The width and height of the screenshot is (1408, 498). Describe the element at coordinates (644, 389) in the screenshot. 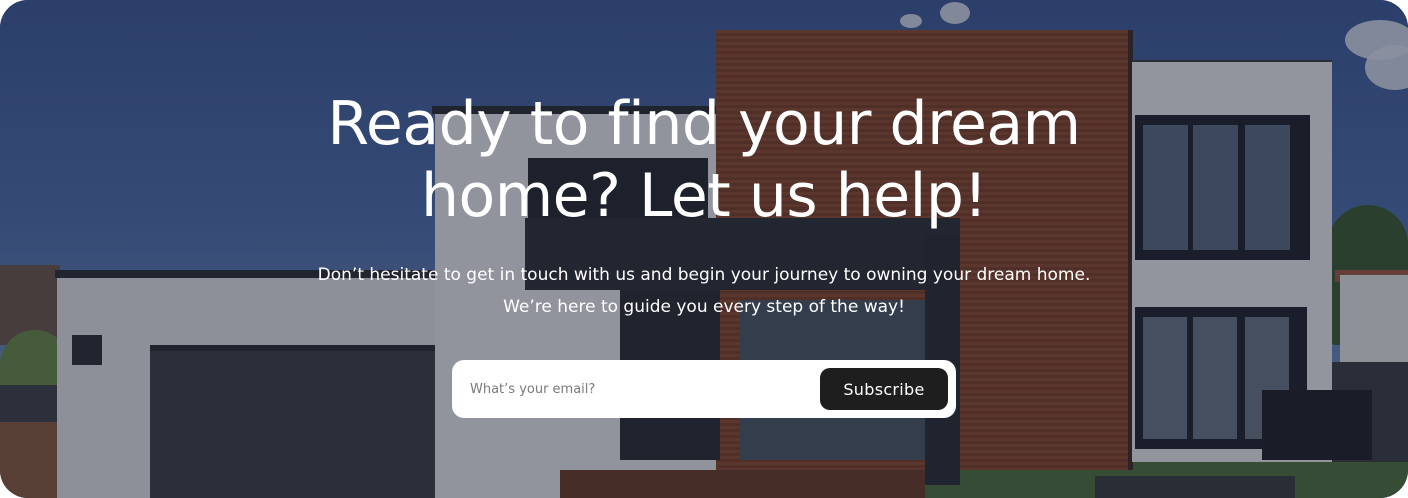

I see `email-input` at that location.